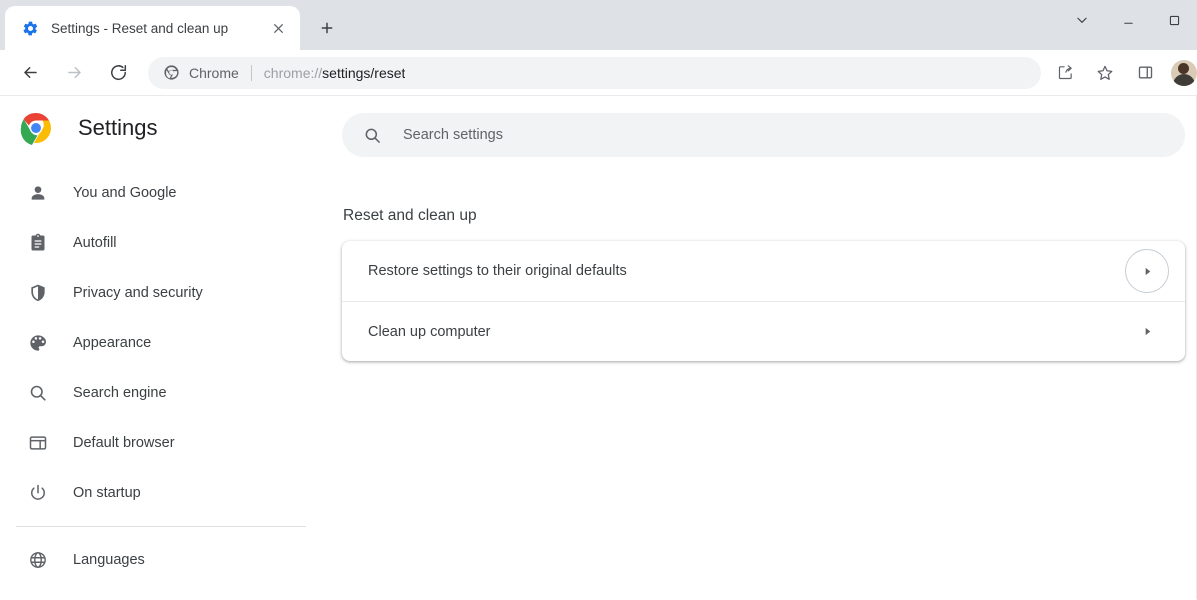 The width and height of the screenshot is (1197, 600). What do you see at coordinates (112, 343) in the screenshot?
I see `sidebar-item-label: Appearance` at bounding box center [112, 343].